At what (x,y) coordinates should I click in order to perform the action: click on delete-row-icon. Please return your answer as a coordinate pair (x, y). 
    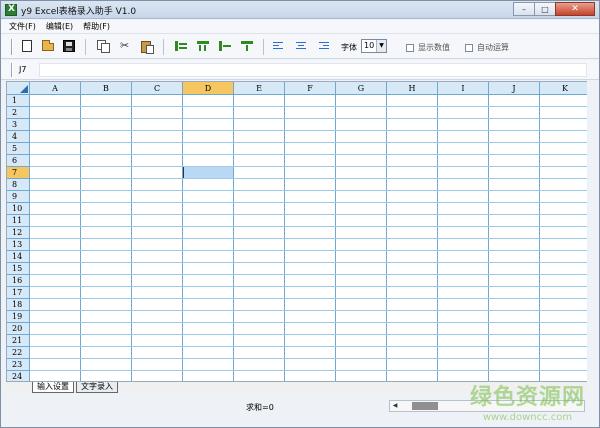
    Looking at the image, I should click on (225, 46).